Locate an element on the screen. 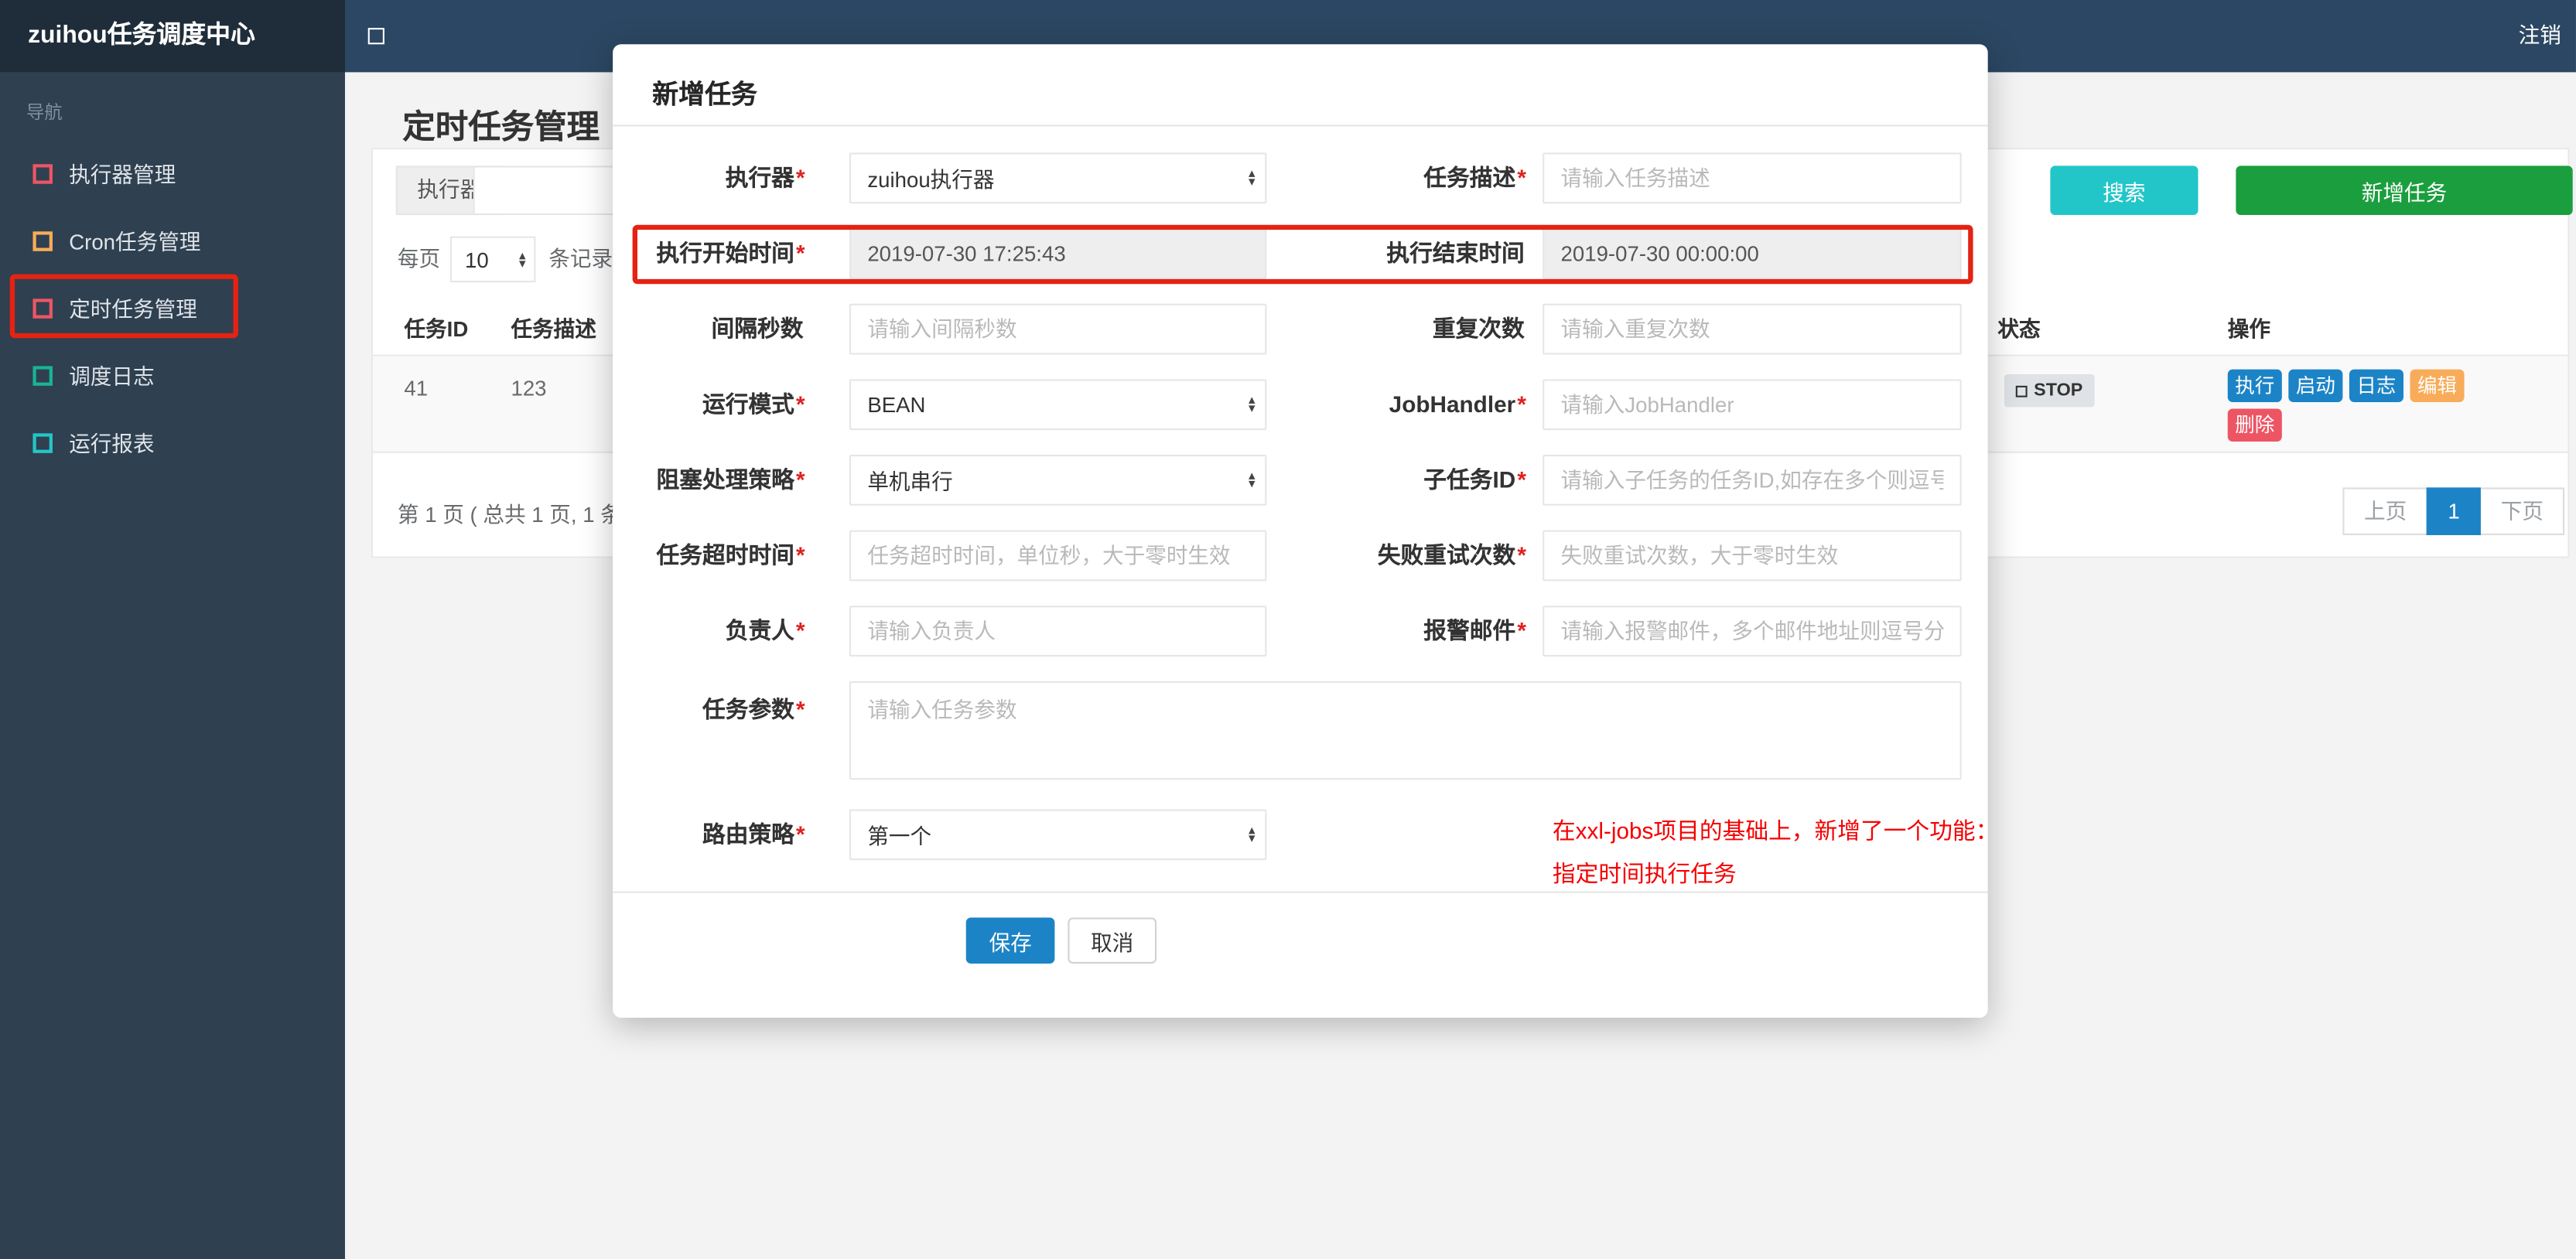 This screenshot has height=1259, width=2576. select-value: BEAN is located at coordinates (896, 404).